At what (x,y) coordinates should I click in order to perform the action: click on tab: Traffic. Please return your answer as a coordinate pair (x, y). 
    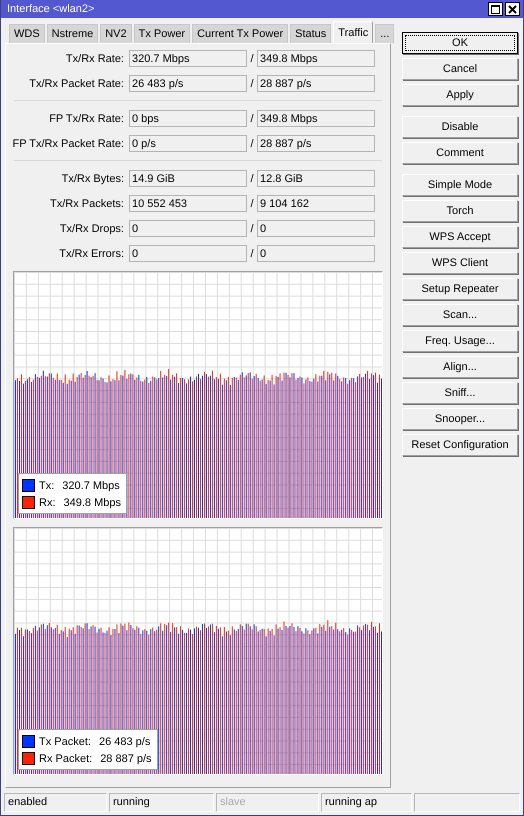
    Looking at the image, I should click on (353, 32).